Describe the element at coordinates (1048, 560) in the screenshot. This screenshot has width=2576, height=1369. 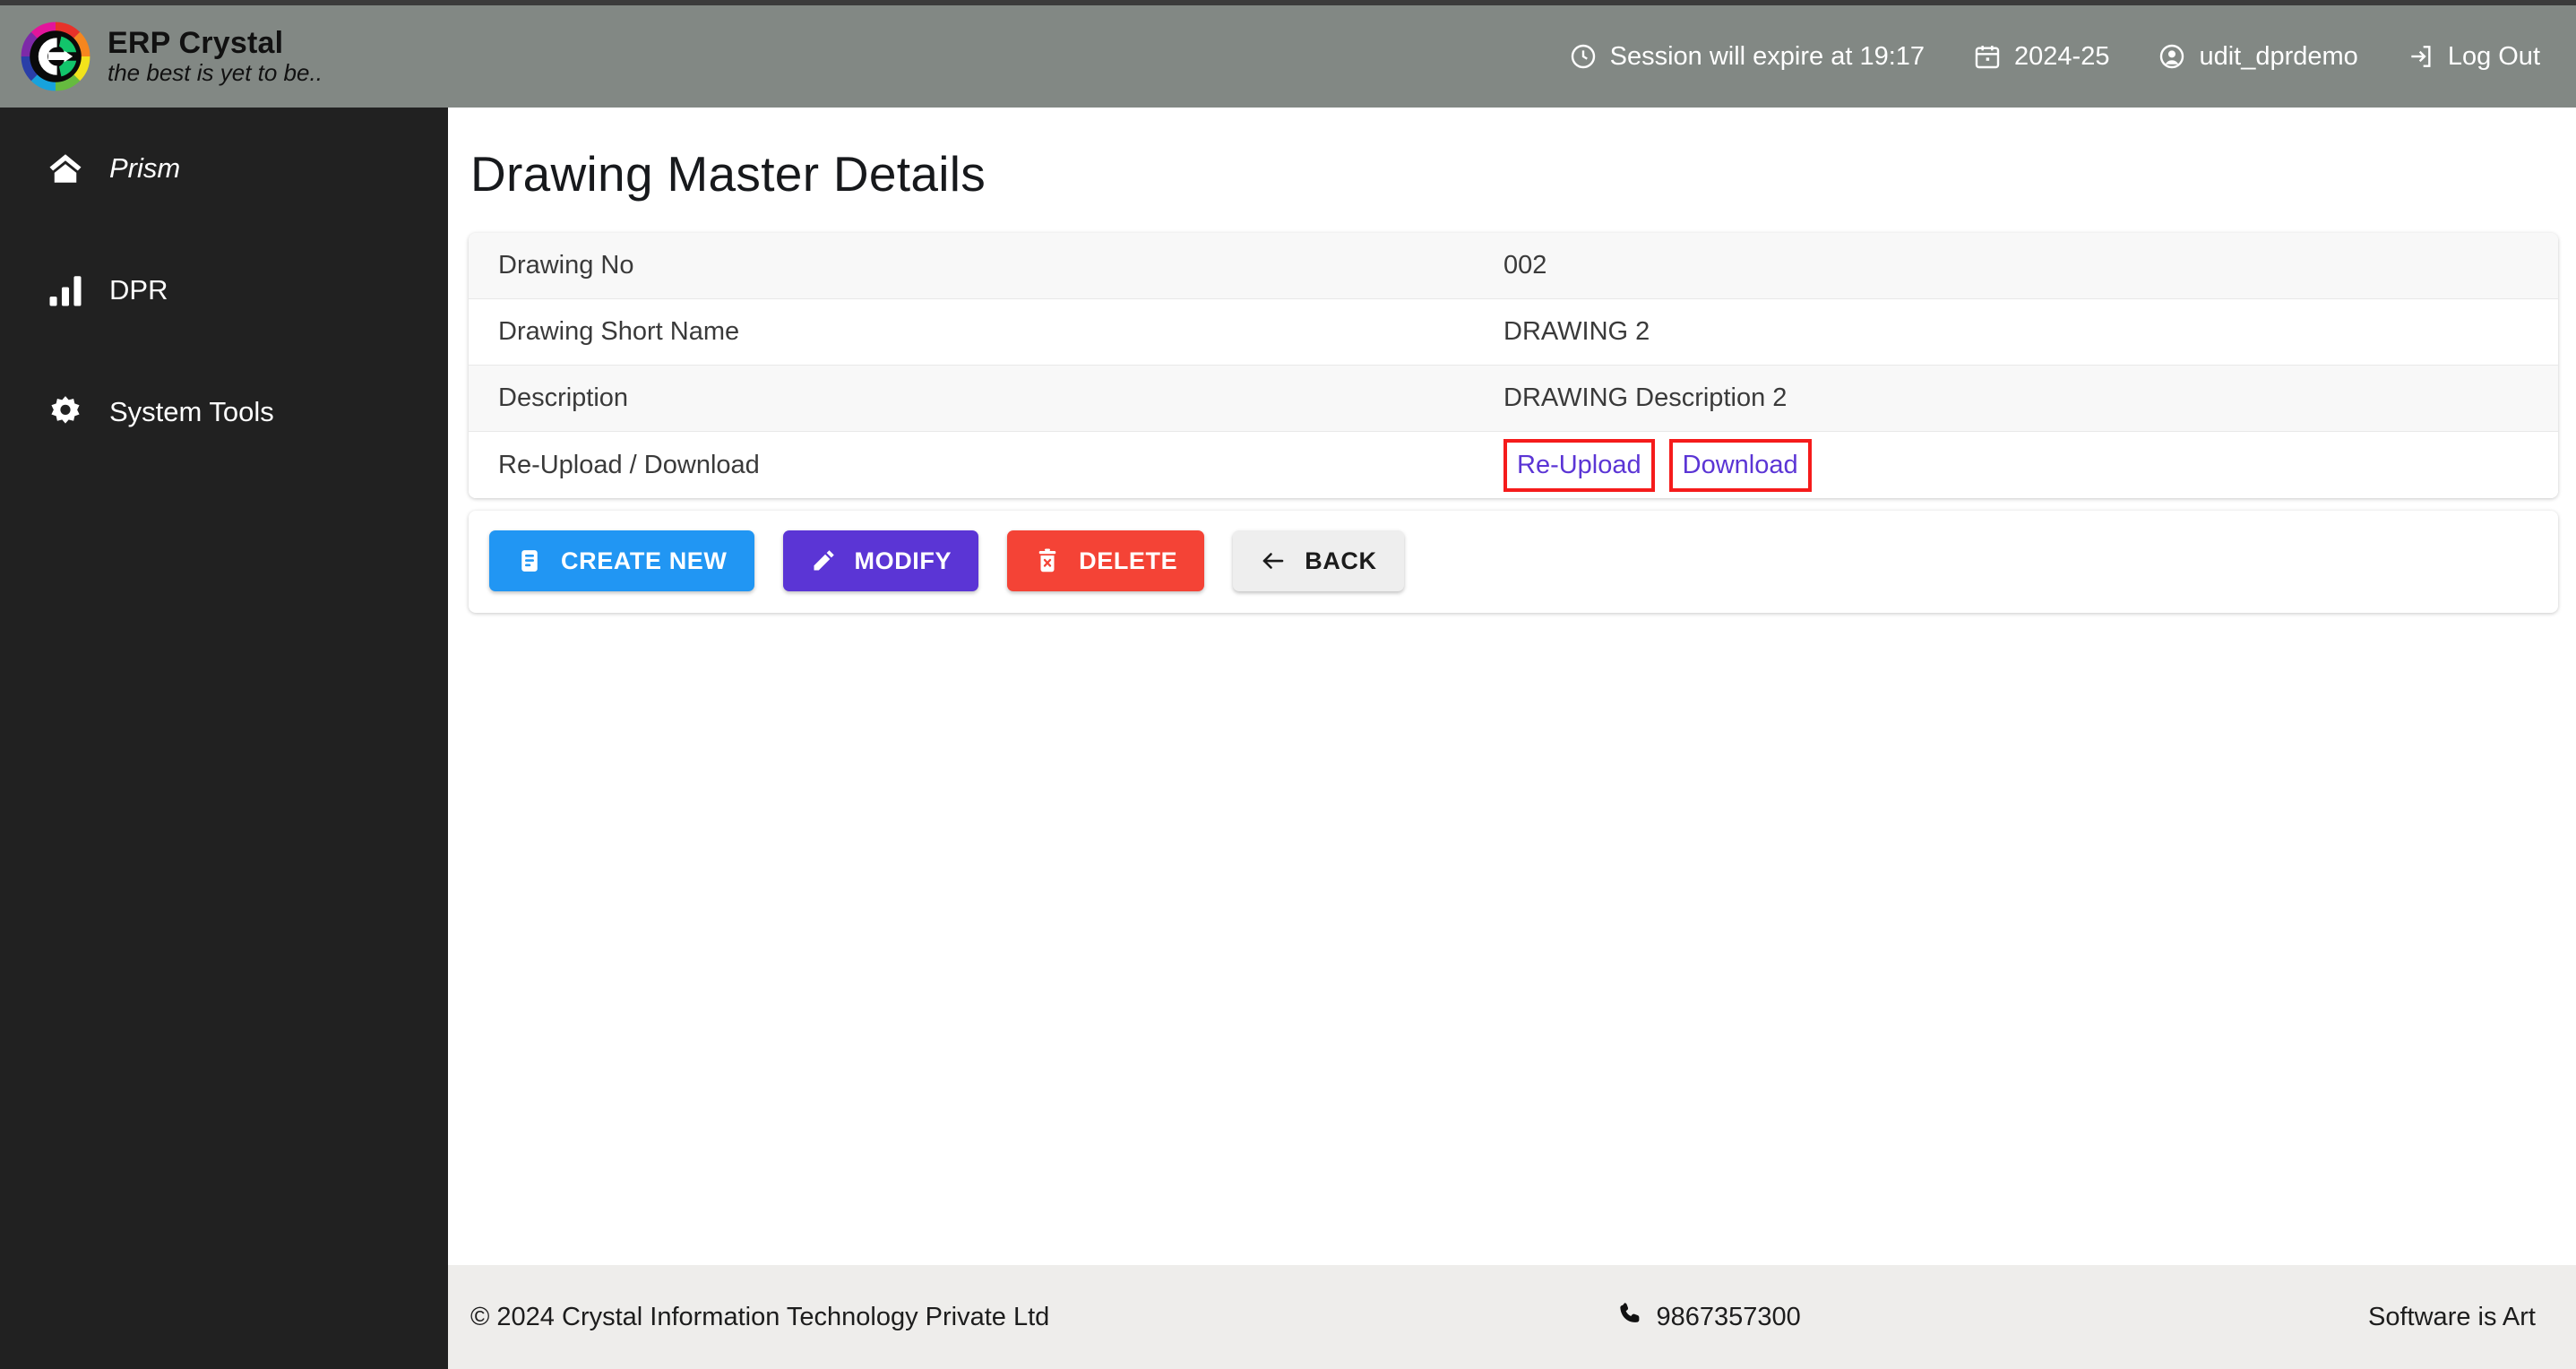
I see `trash-x-icon` at that location.